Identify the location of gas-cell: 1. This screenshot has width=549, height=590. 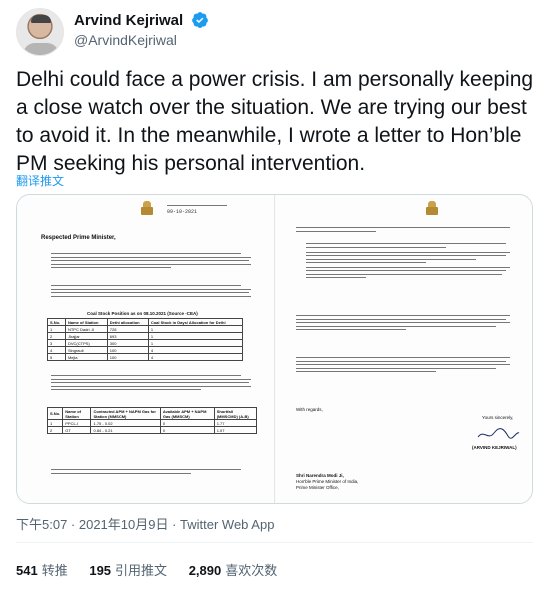
(55, 423).